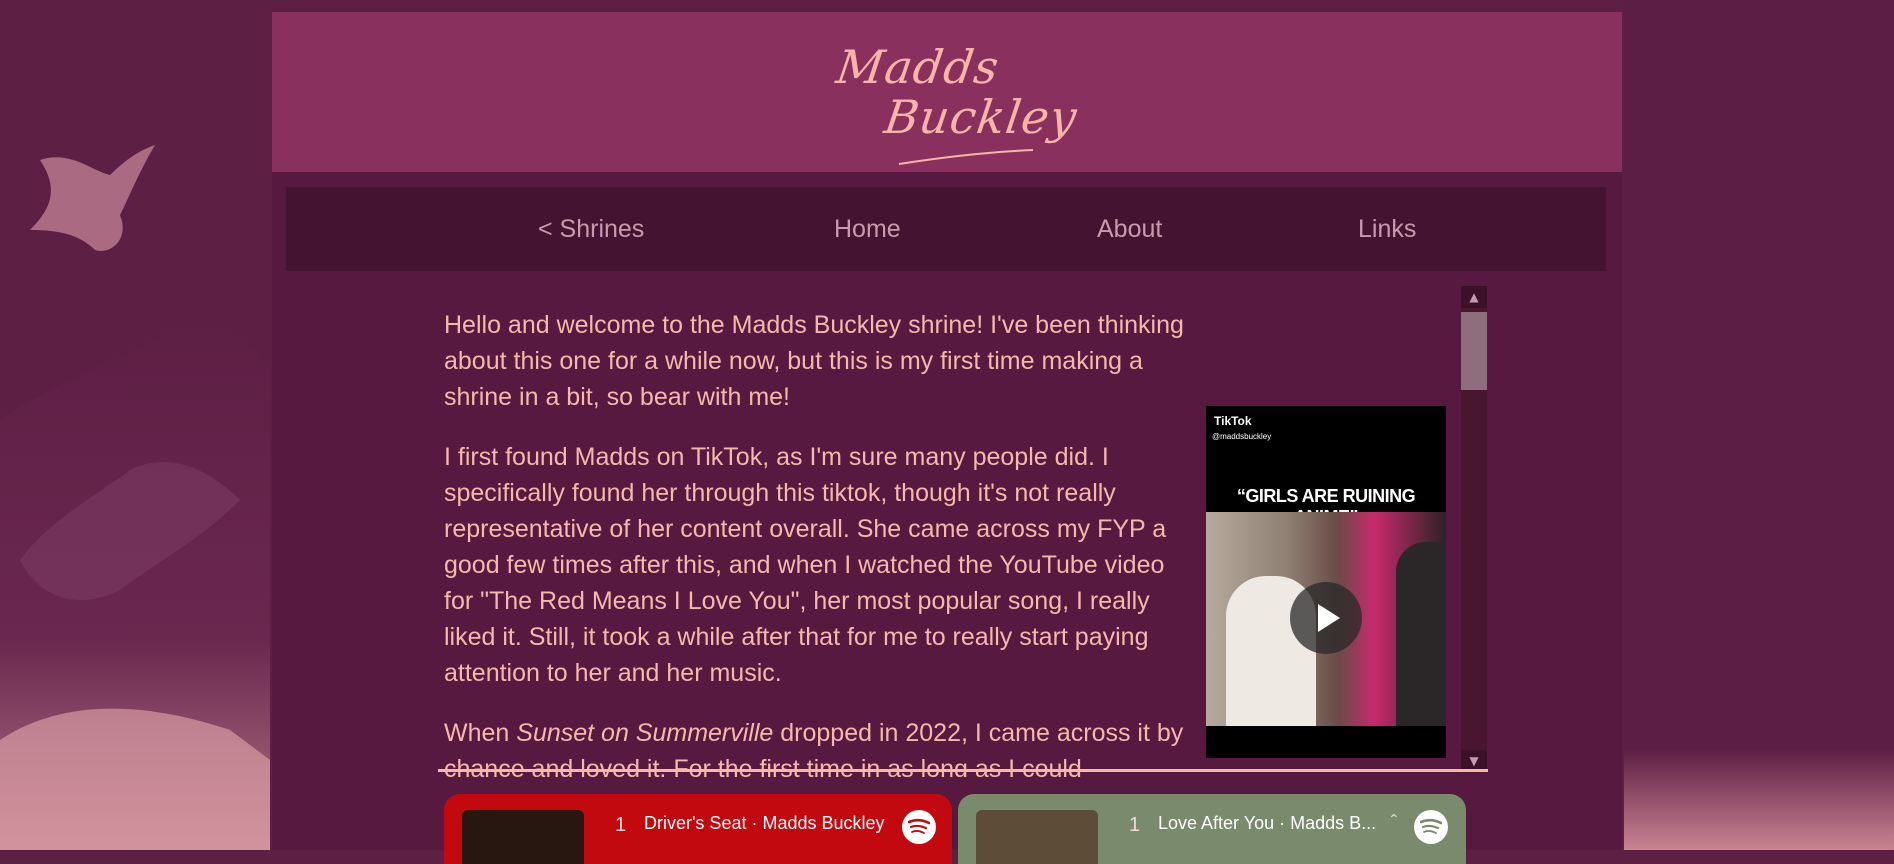 This screenshot has width=1894, height=864. I want to click on site-header: Madds Buckley, so click(947, 92).